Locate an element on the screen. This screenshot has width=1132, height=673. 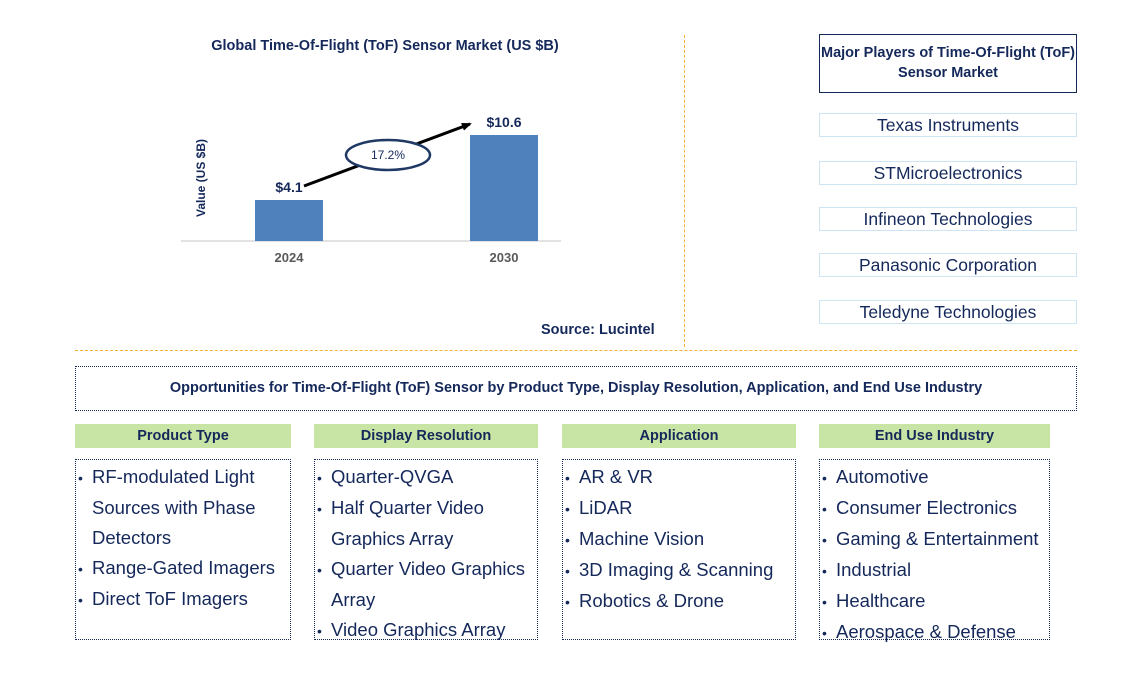
list-item: Healthcare is located at coordinates (935, 601).